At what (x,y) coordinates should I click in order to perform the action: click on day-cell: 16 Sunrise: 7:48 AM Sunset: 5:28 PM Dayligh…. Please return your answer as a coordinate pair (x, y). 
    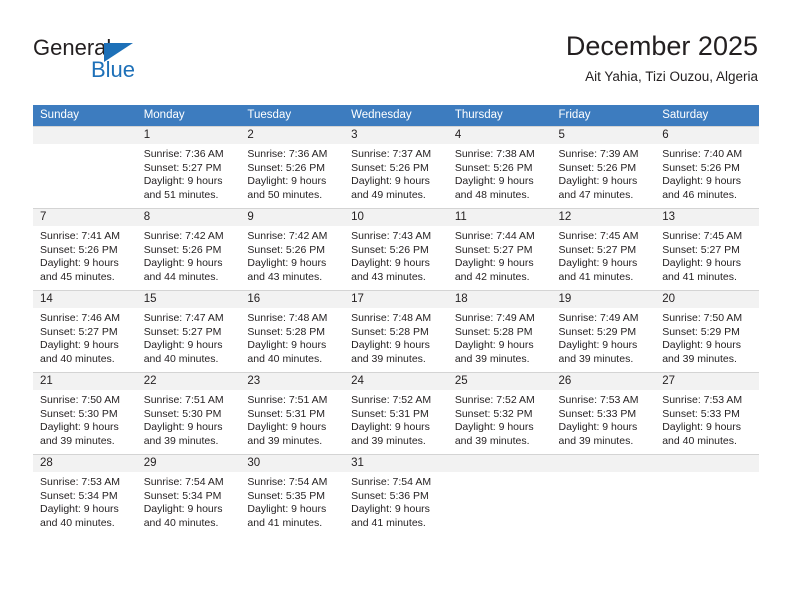
    Looking at the image, I should click on (292, 331).